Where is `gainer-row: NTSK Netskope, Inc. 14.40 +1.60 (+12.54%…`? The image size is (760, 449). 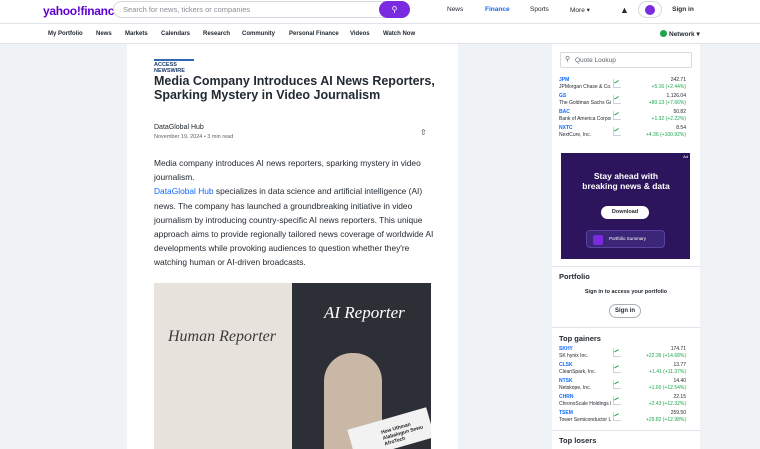
gainer-row: NTSK Netskope, Inc. 14.40 +1.60 (+12.54%… is located at coordinates (626, 386).